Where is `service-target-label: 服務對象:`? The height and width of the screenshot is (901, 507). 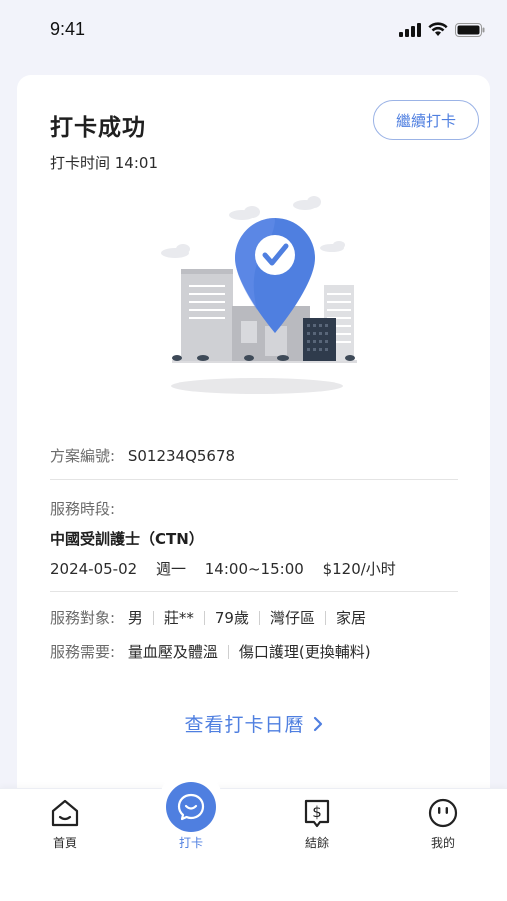 service-target-label: 服務對象: is located at coordinates (83, 618).